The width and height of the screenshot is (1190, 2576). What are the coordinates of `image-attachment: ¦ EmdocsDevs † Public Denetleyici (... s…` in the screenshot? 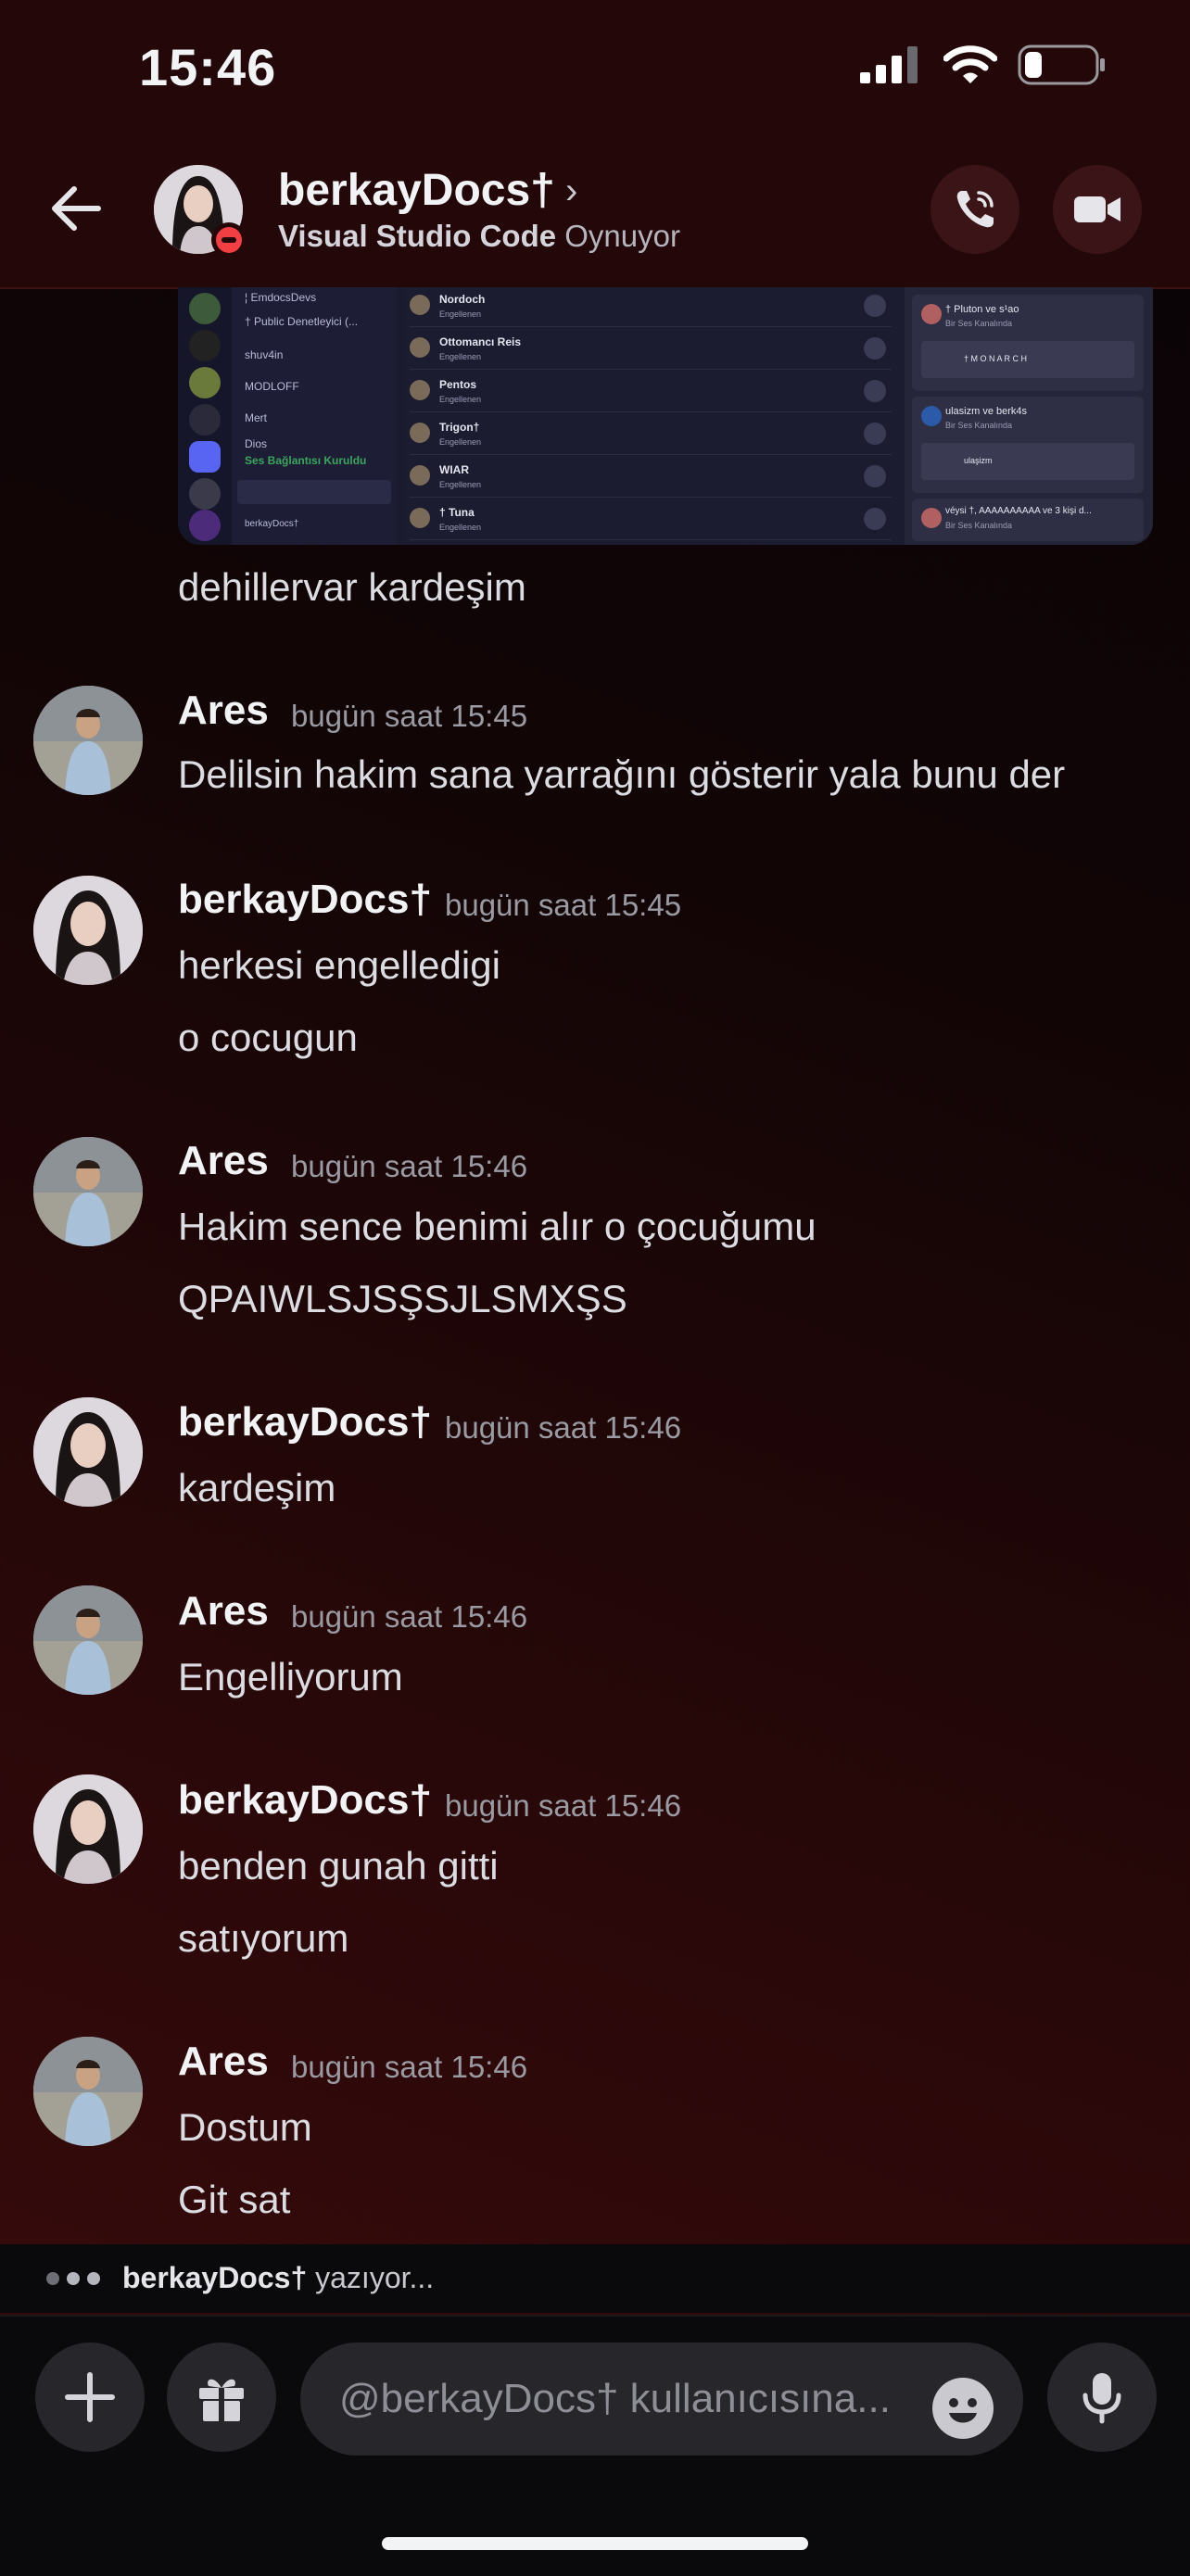 It's located at (665, 416).